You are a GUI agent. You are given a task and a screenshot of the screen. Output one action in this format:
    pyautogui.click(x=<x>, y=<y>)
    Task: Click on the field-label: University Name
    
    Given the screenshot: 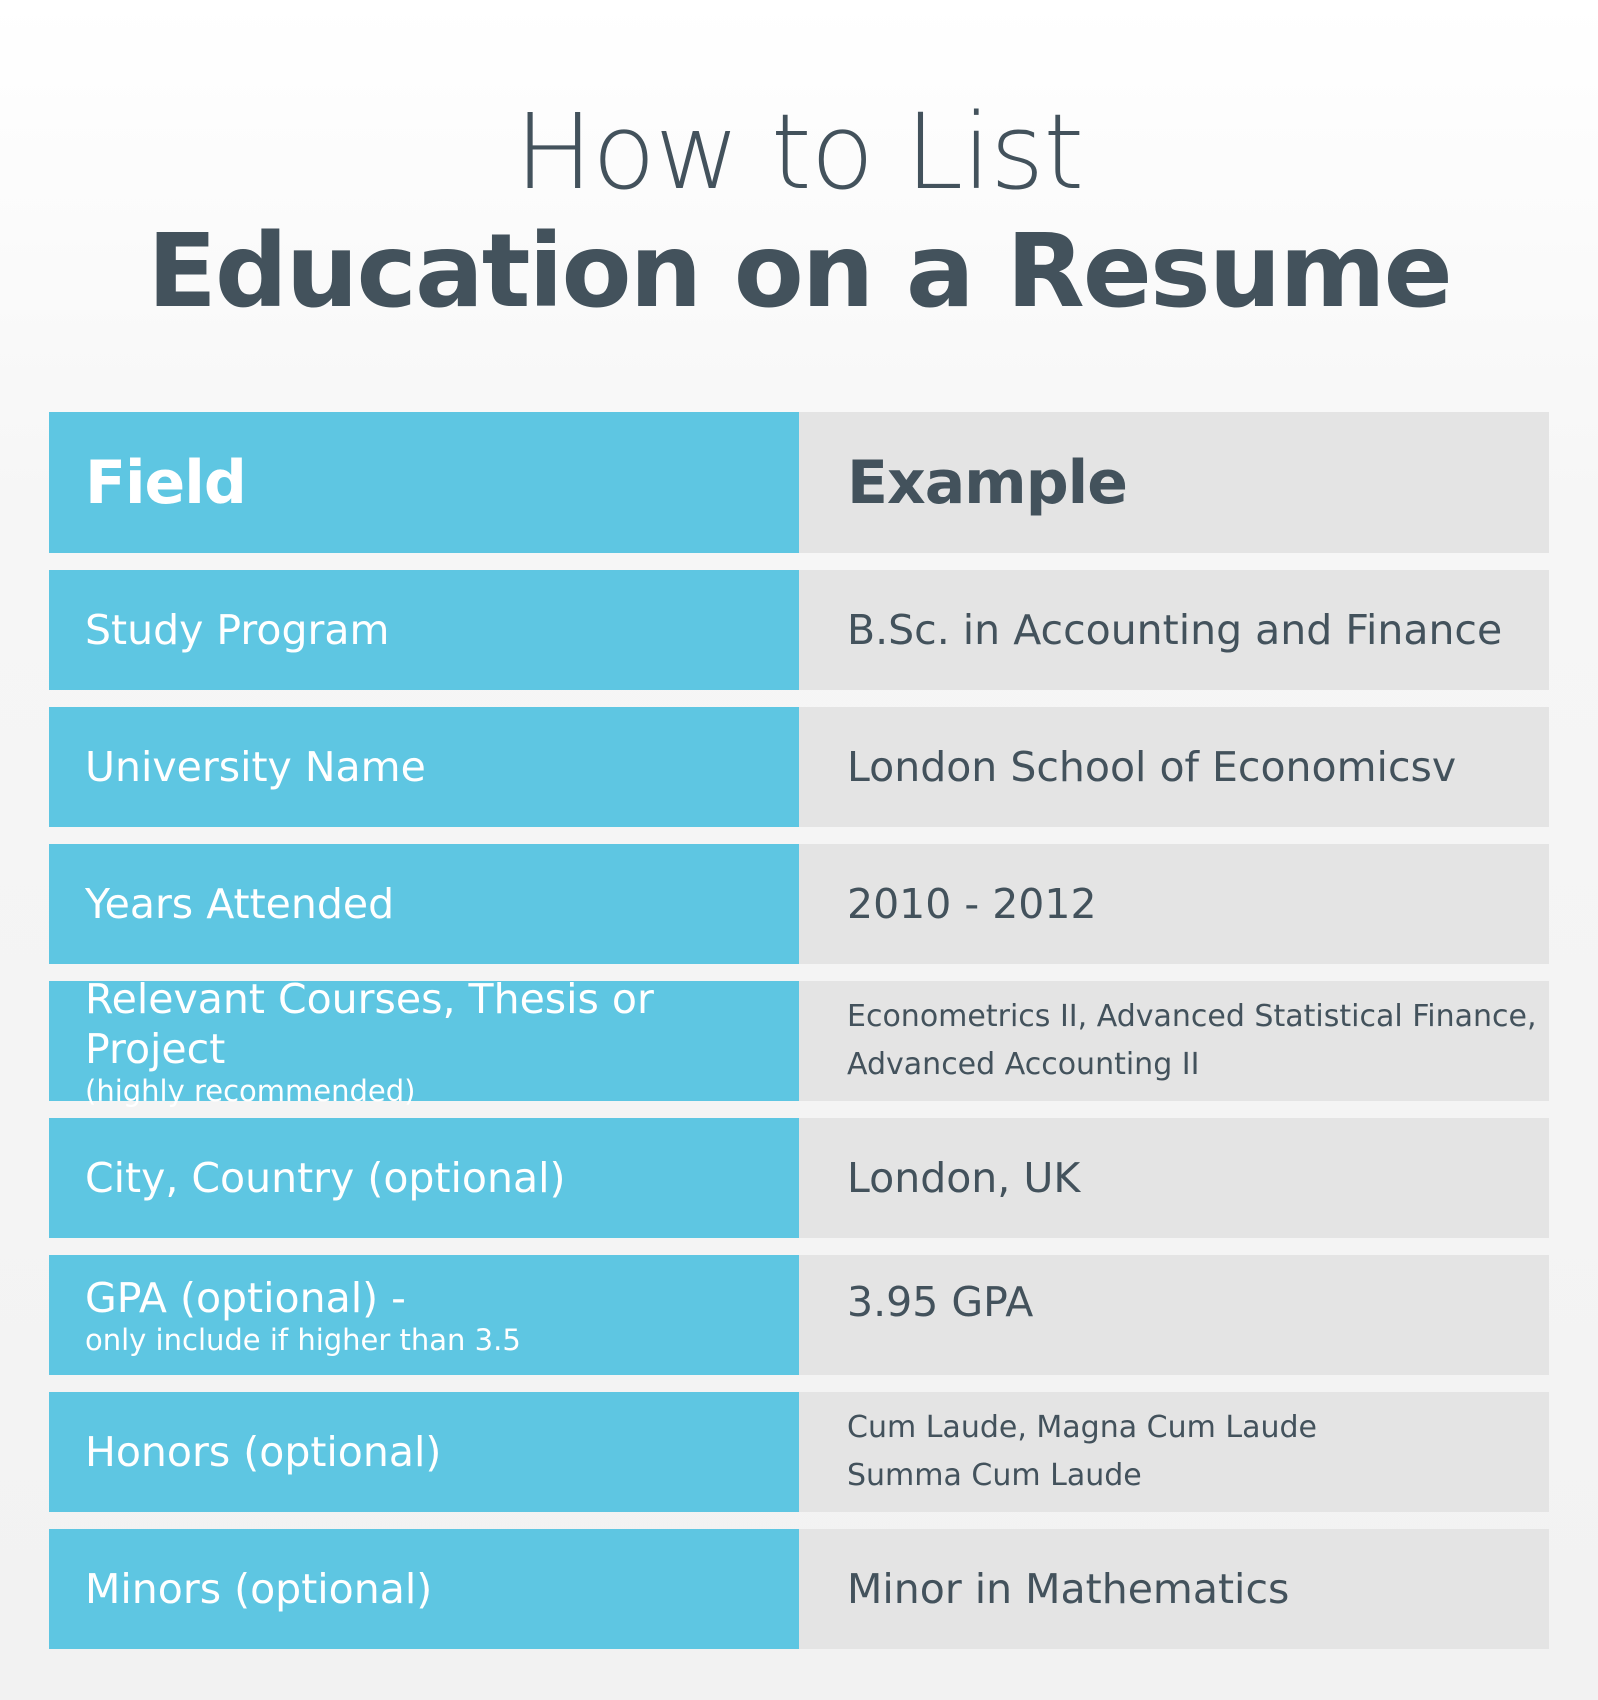 What is the action you would take?
    pyautogui.click(x=255, y=767)
    